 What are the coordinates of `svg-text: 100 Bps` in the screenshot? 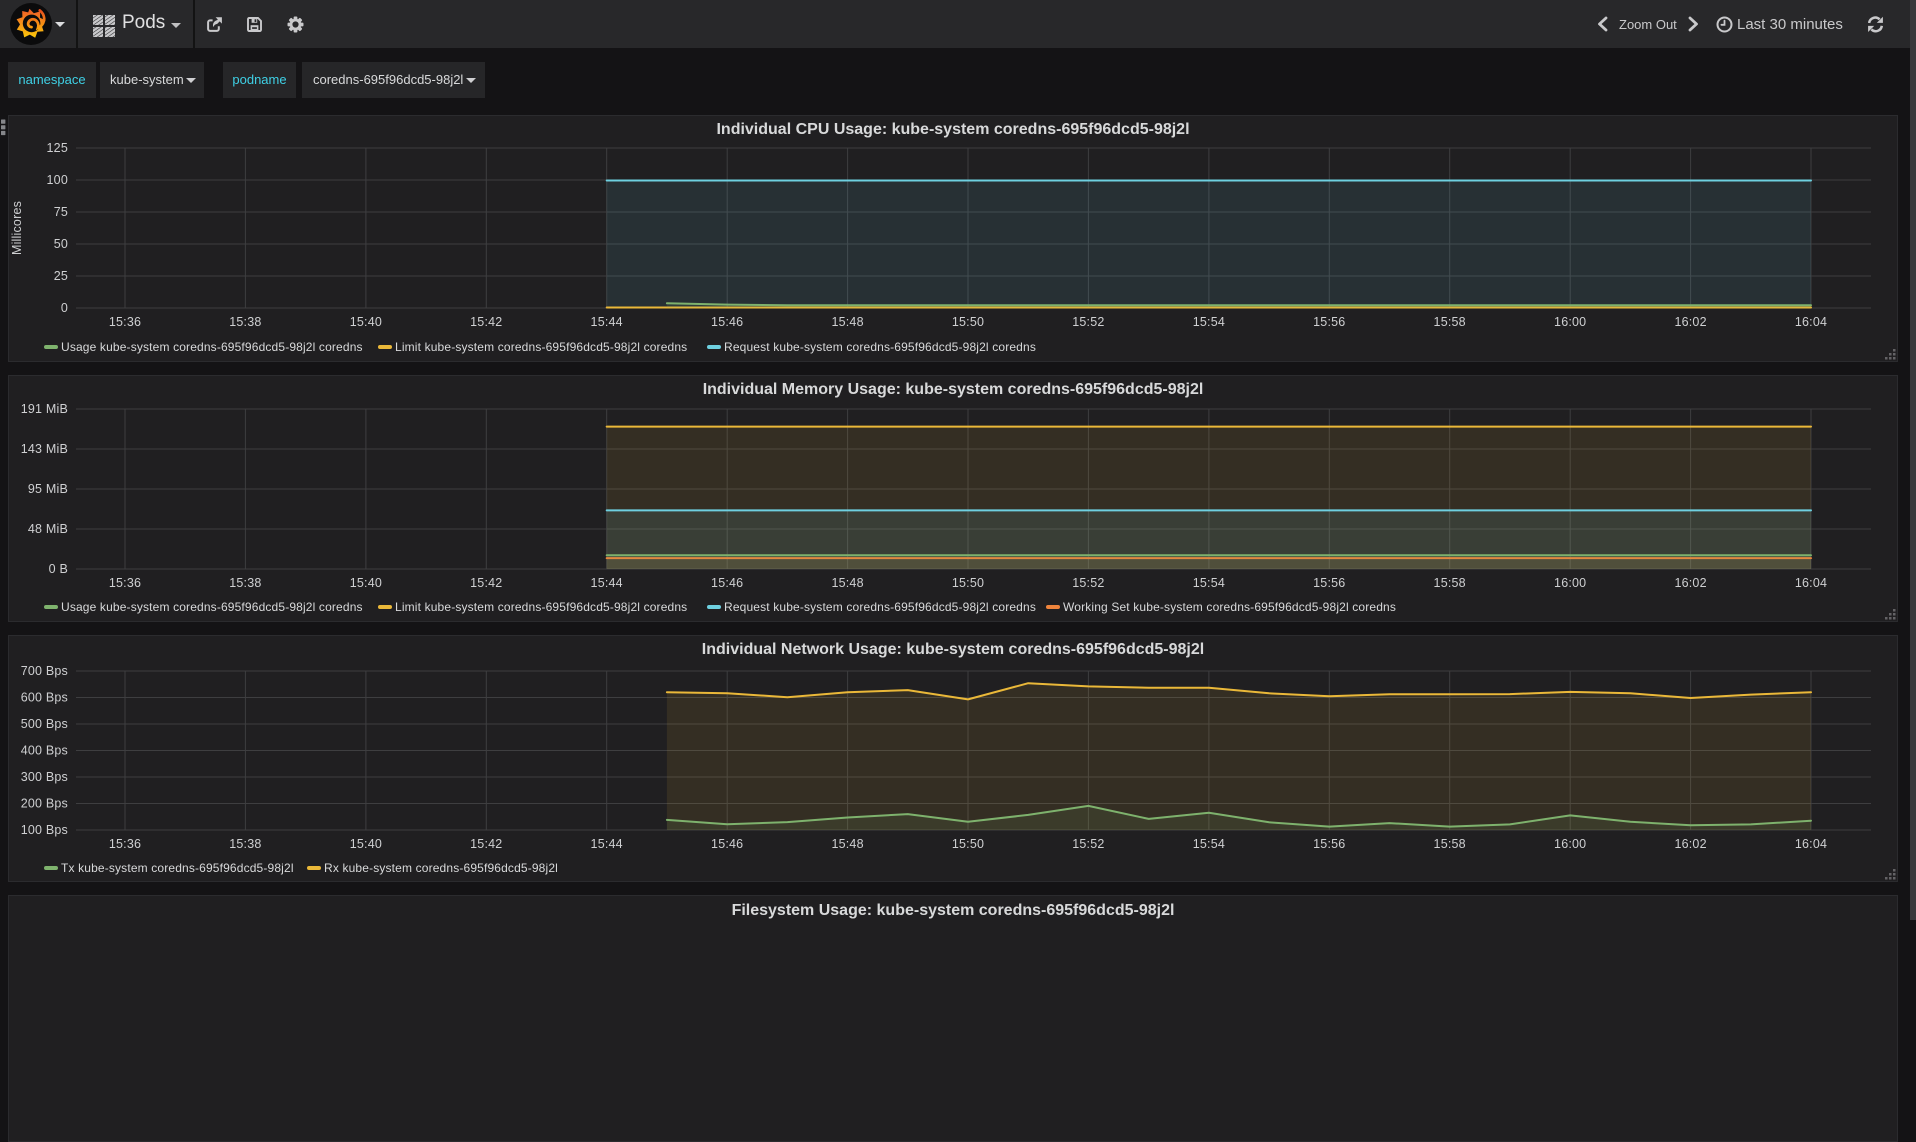 It's located at (44, 830).